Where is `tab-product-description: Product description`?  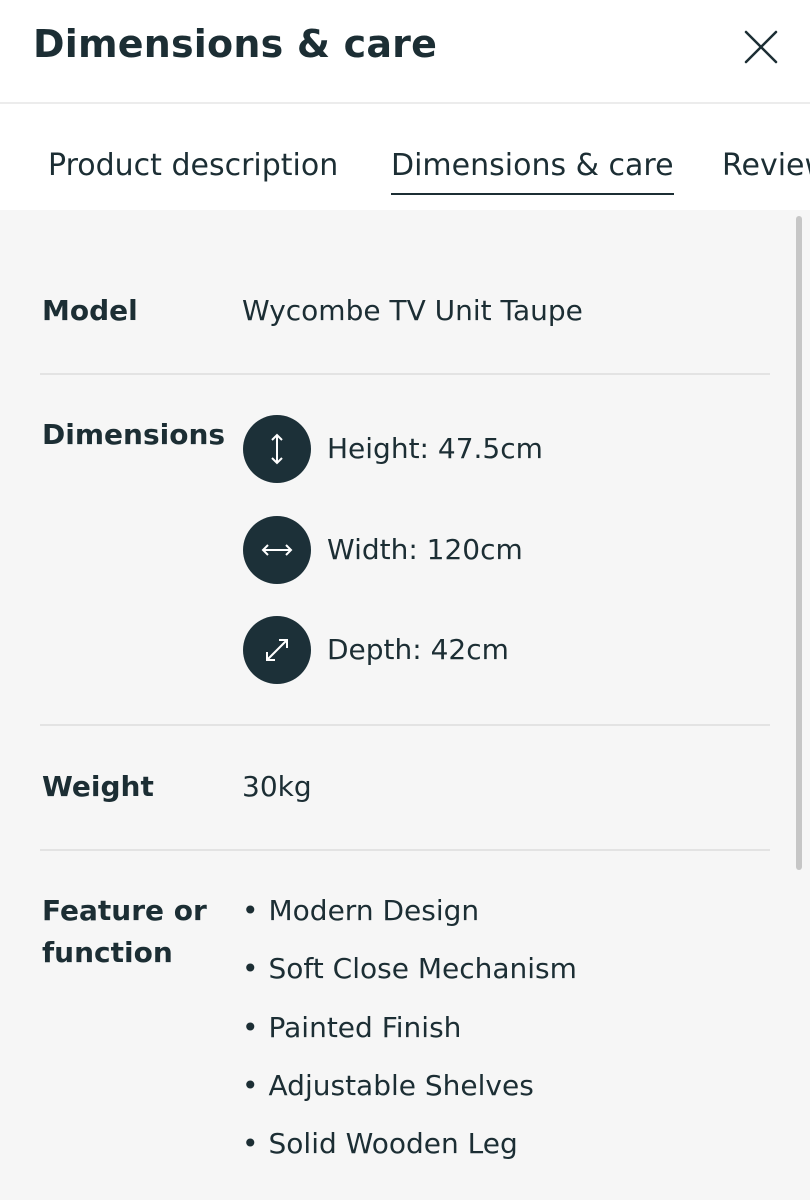 tab-product-description: Product description is located at coordinates (193, 170).